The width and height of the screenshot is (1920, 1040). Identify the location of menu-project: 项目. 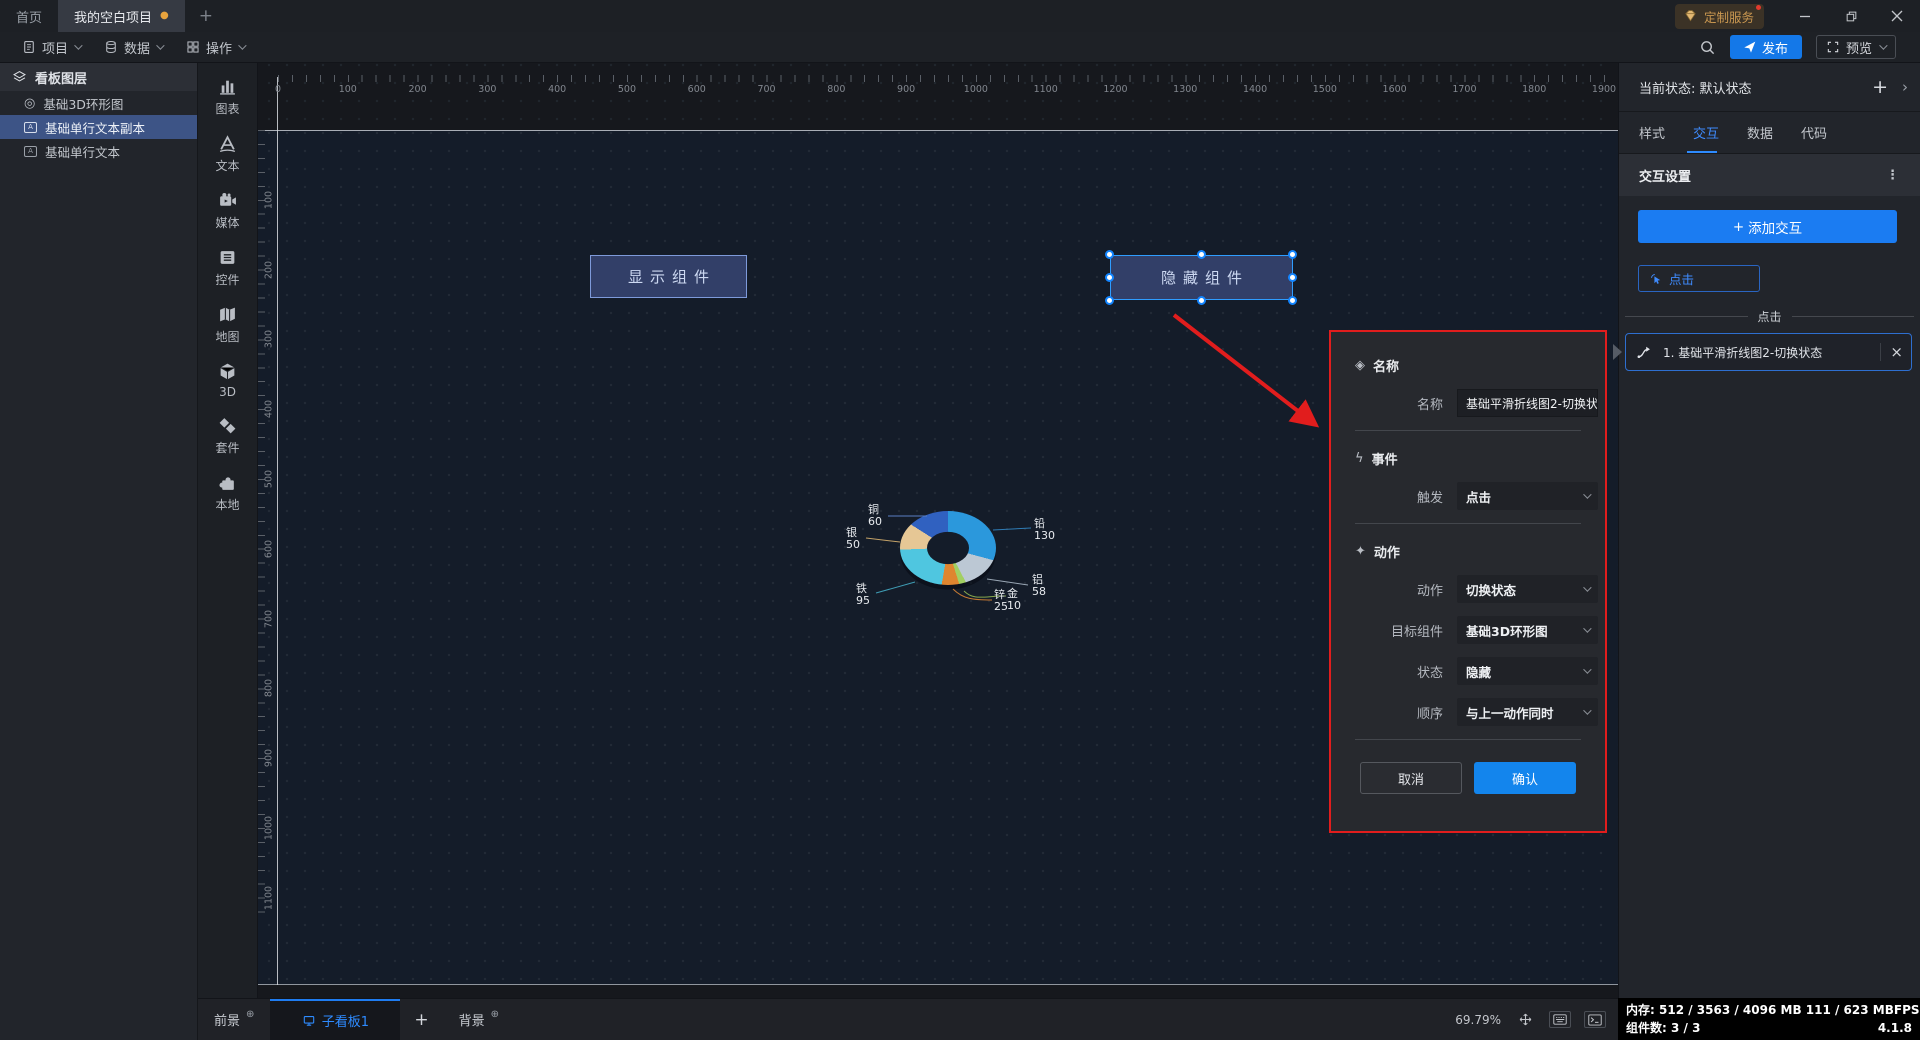
(51, 47).